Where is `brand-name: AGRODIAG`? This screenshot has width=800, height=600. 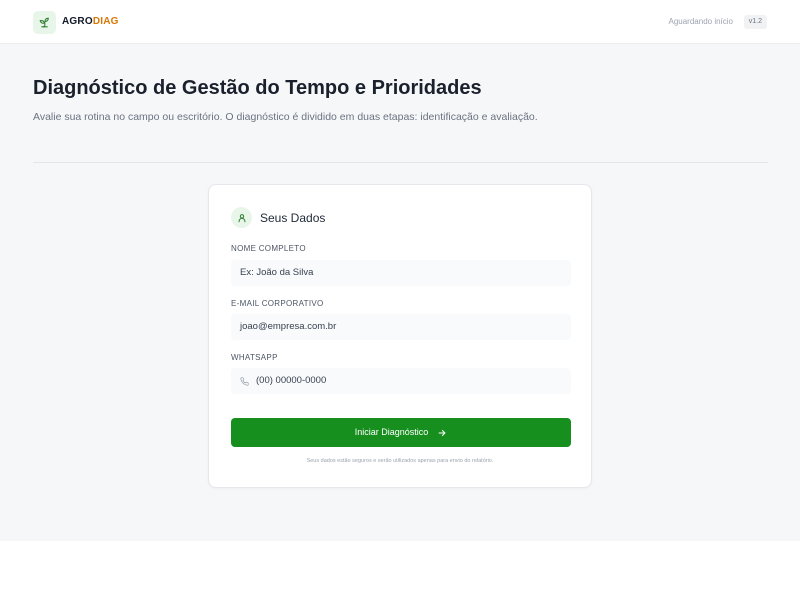 brand-name: AGRODIAG is located at coordinates (90, 22).